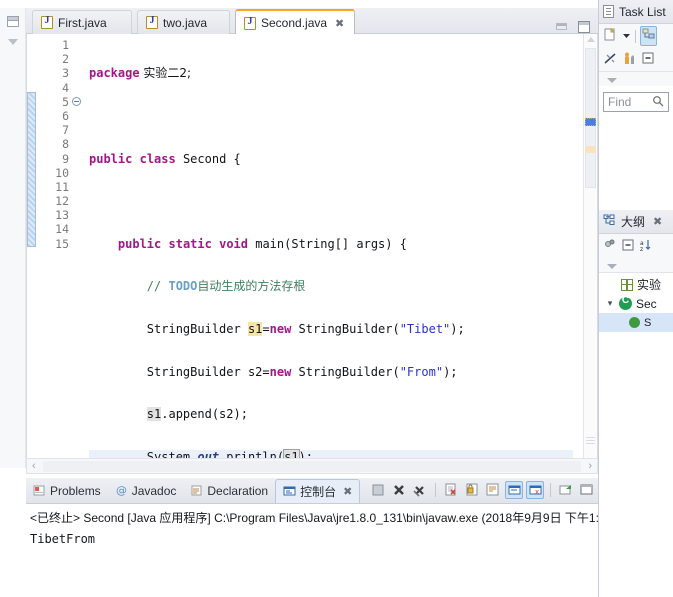  What do you see at coordinates (62, 201) in the screenshot?
I see `line-number: 12` at bounding box center [62, 201].